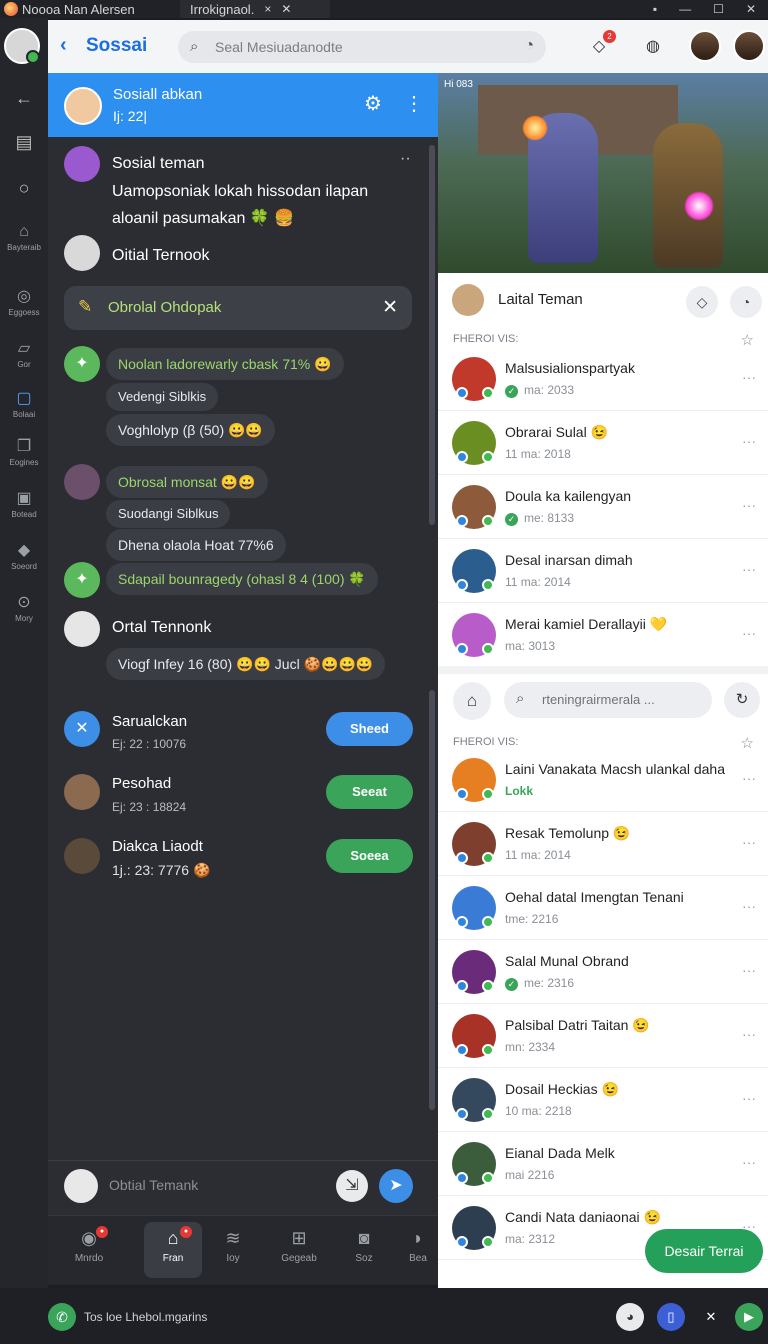 The height and width of the screenshot is (1344, 768). What do you see at coordinates (603, 844) in the screenshot?
I see `friend-row: Resak Temolunp 😉 11 ma: 2014 ···` at bounding box center [603, 844].